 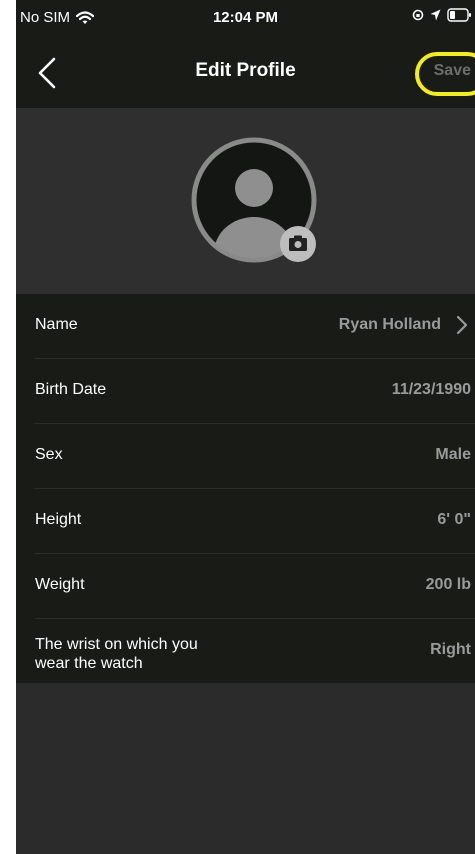 What do you see at coordinates (452, 71) in the screenshot?
I see `save-button: Save` at bounding box center [452, 71].